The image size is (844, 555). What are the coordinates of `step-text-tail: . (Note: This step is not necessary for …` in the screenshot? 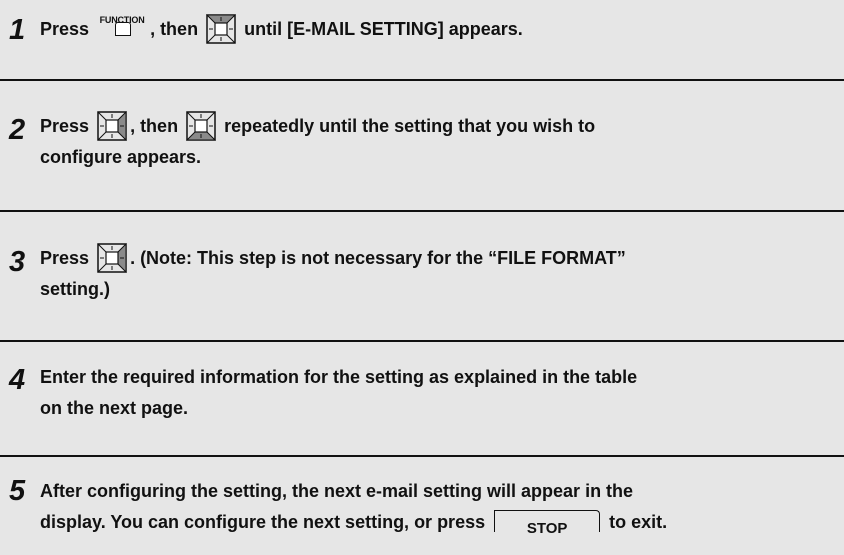 It's located at (378, 258).